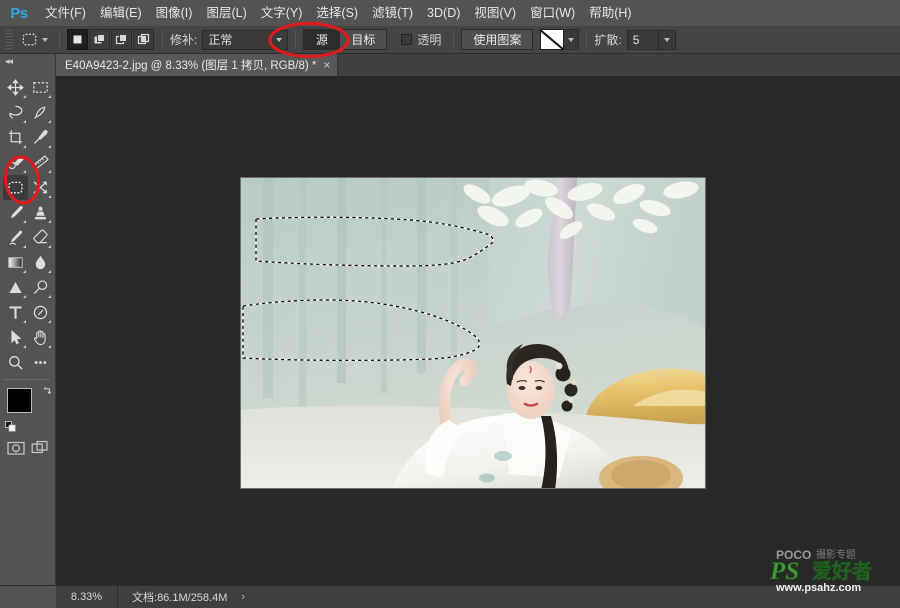 This screenshot has height=608, width=900. What do you see at coordinates (15, 212) in the screenshot?
I see `tool-brush` at bounding box center [15, 212].